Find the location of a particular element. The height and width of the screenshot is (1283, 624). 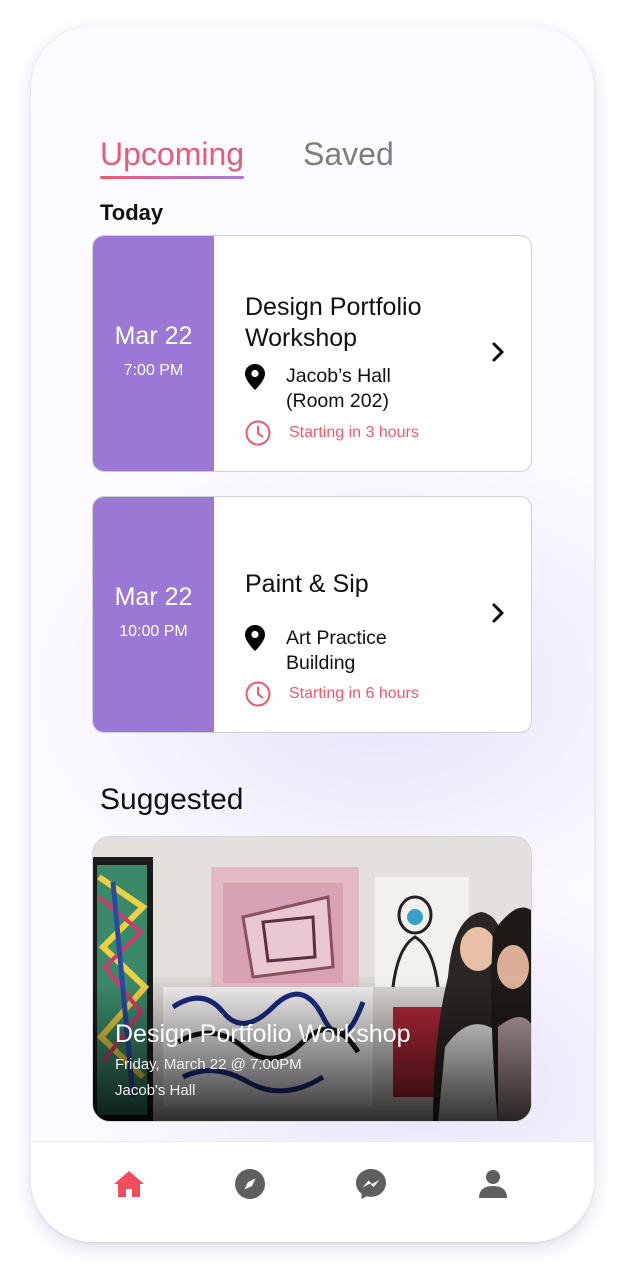

event-location: Jacob’s Hall (Room 202) is located at coordinates (338, 388).